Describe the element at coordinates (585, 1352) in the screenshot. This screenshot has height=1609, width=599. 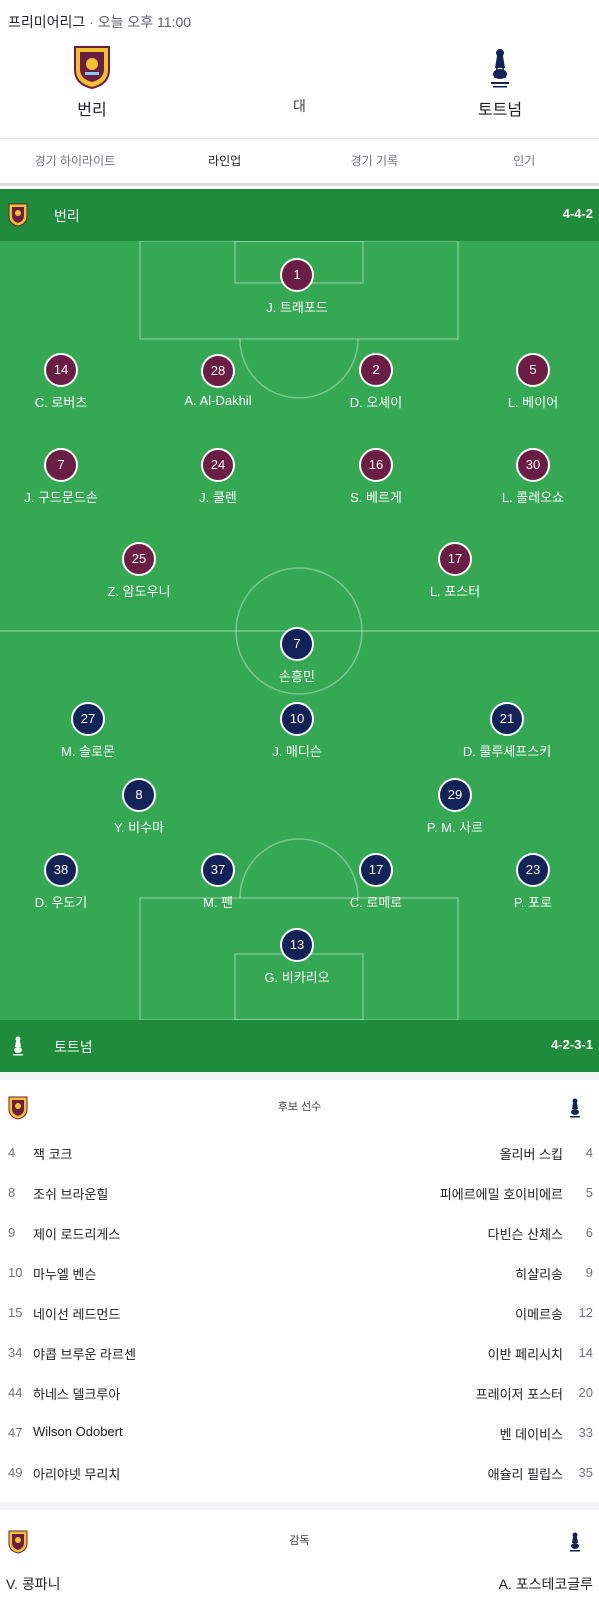
I see `away-sub-number: 14` at that location.